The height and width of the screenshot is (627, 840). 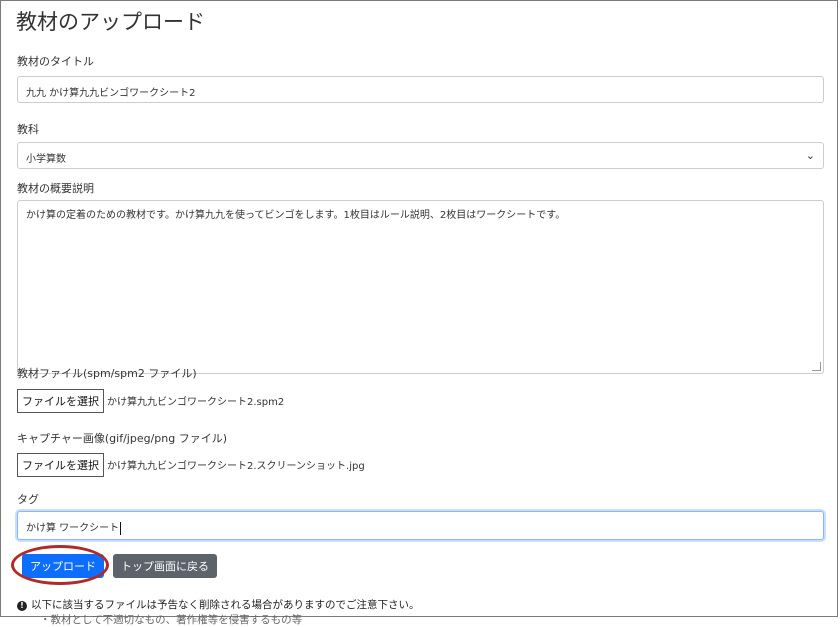 What do you see at coordinates (225, 605) in the screenshot?
I see `notice-text: 以下に該当するファイルは予告なく削除される場合がありますのでご注意下さい。` at bounding box center [225, 605].